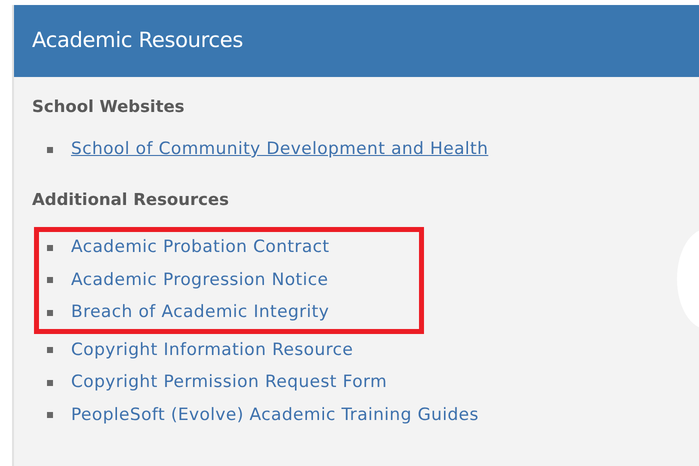  I want to click on resource-link: Copyright Information Resource, so click(212, 350).